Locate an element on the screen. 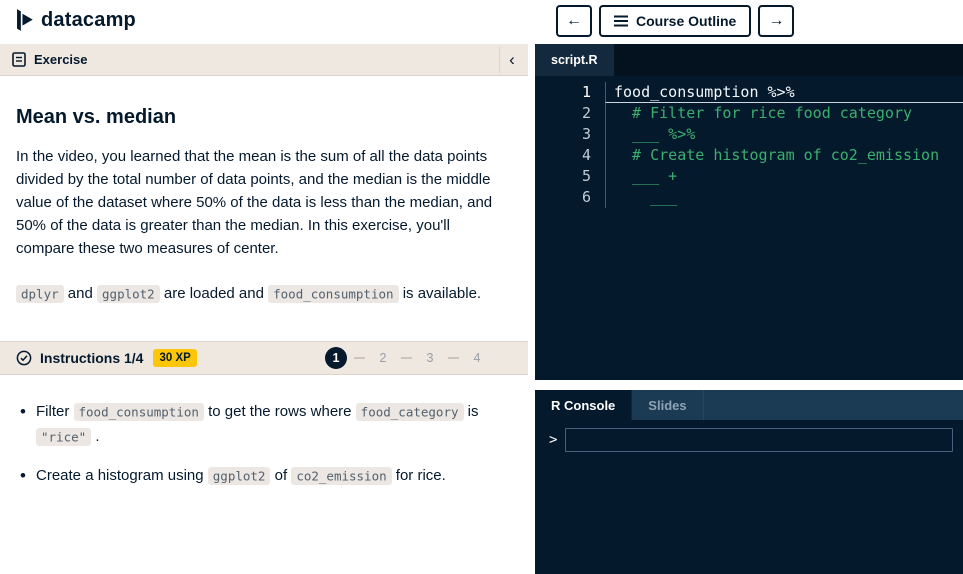 The height and width of the screenshot is (574, 963). line-number: 6 is located at coordinates (586, 197).